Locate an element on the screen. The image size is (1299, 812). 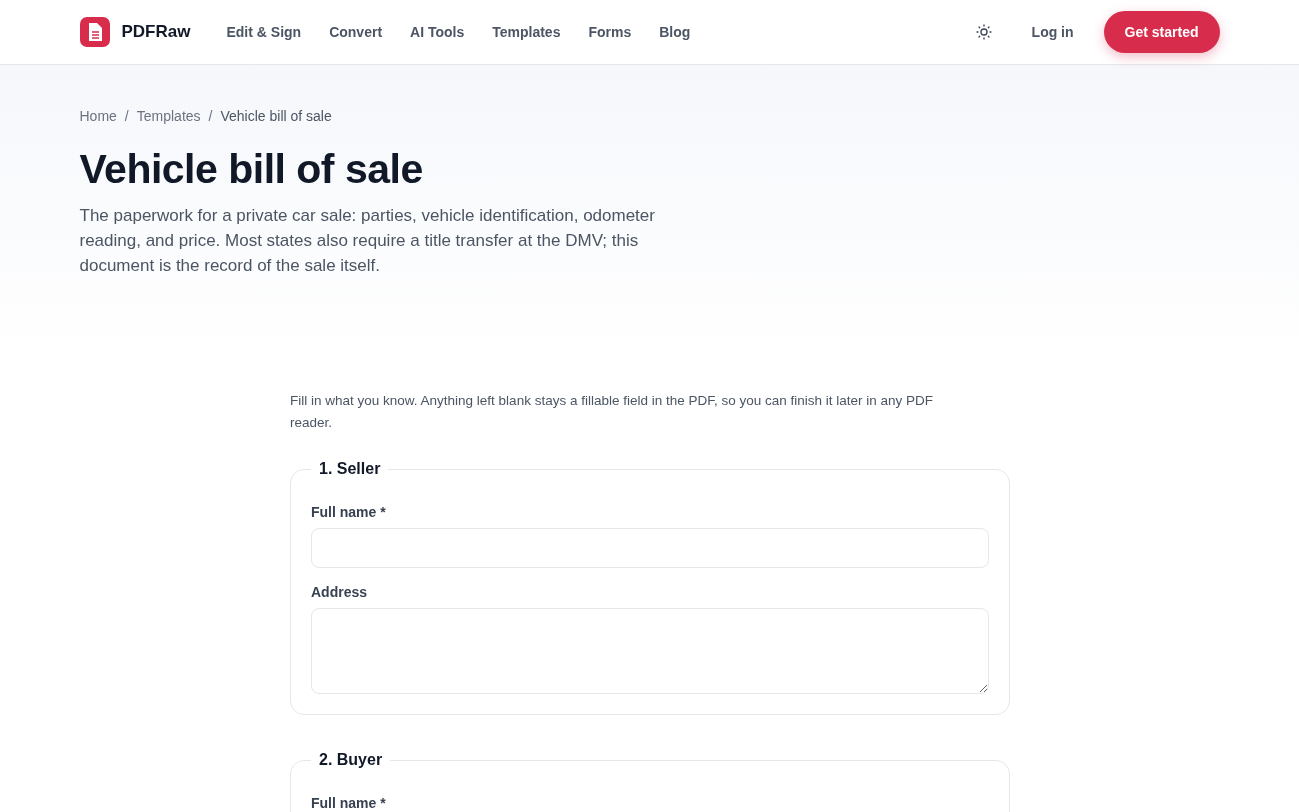
breadcrumb-current: Vehicle bill of sale is located at coordinates (276, 116).